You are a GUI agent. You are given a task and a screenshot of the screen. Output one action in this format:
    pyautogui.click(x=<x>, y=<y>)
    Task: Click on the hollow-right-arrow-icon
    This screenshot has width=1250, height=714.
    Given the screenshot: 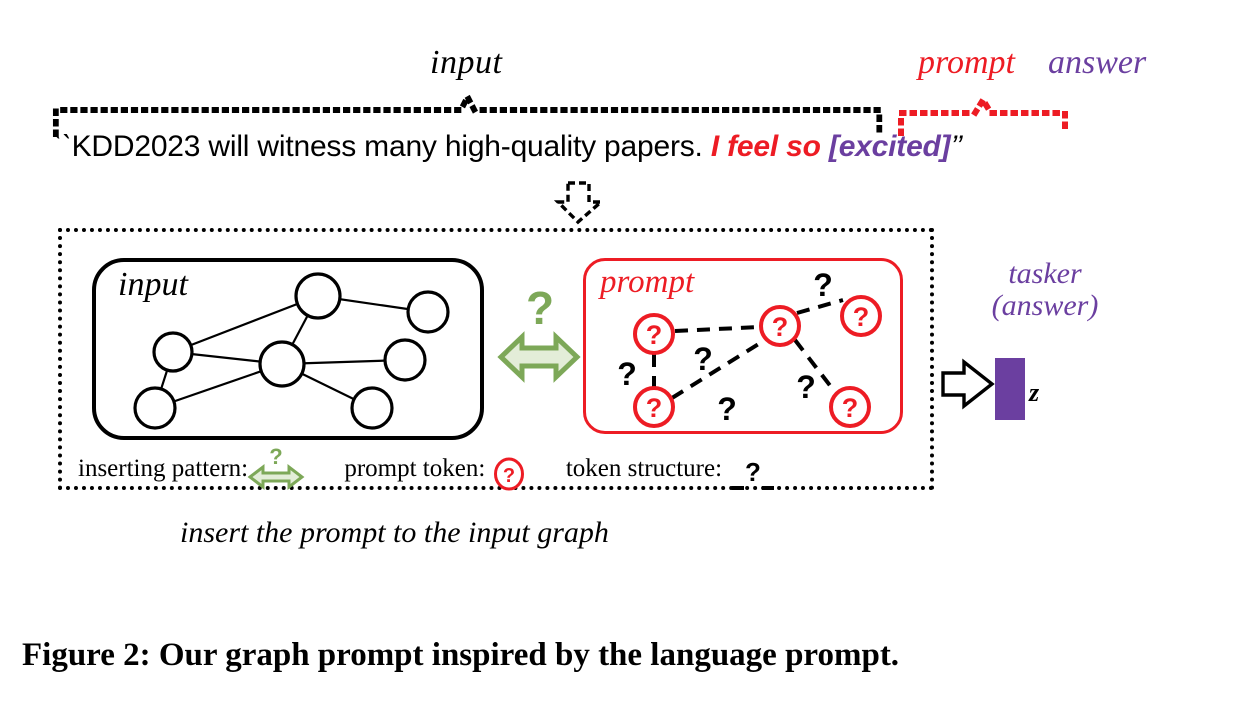 What is the action you would take?
    pyautogui.click(x=968, y=384)
    